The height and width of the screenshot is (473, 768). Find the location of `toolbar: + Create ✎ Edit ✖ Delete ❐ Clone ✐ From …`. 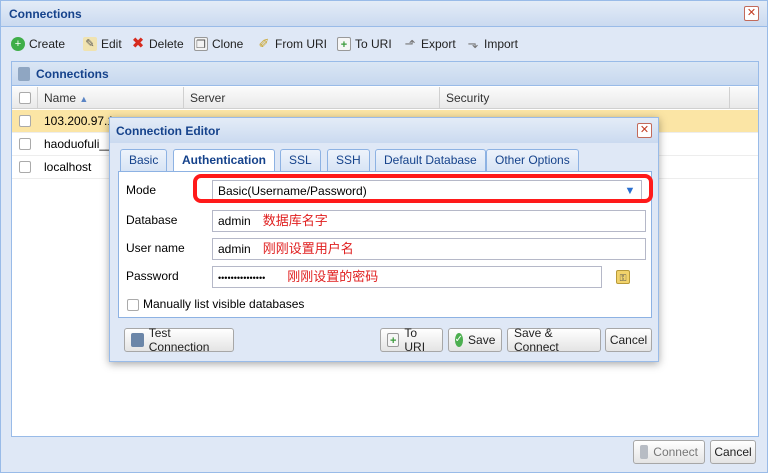

toolbar: + Create ✎ Edit ✖ Delete ❐ Clone ✐ From … is located at coordinates (384, 44).